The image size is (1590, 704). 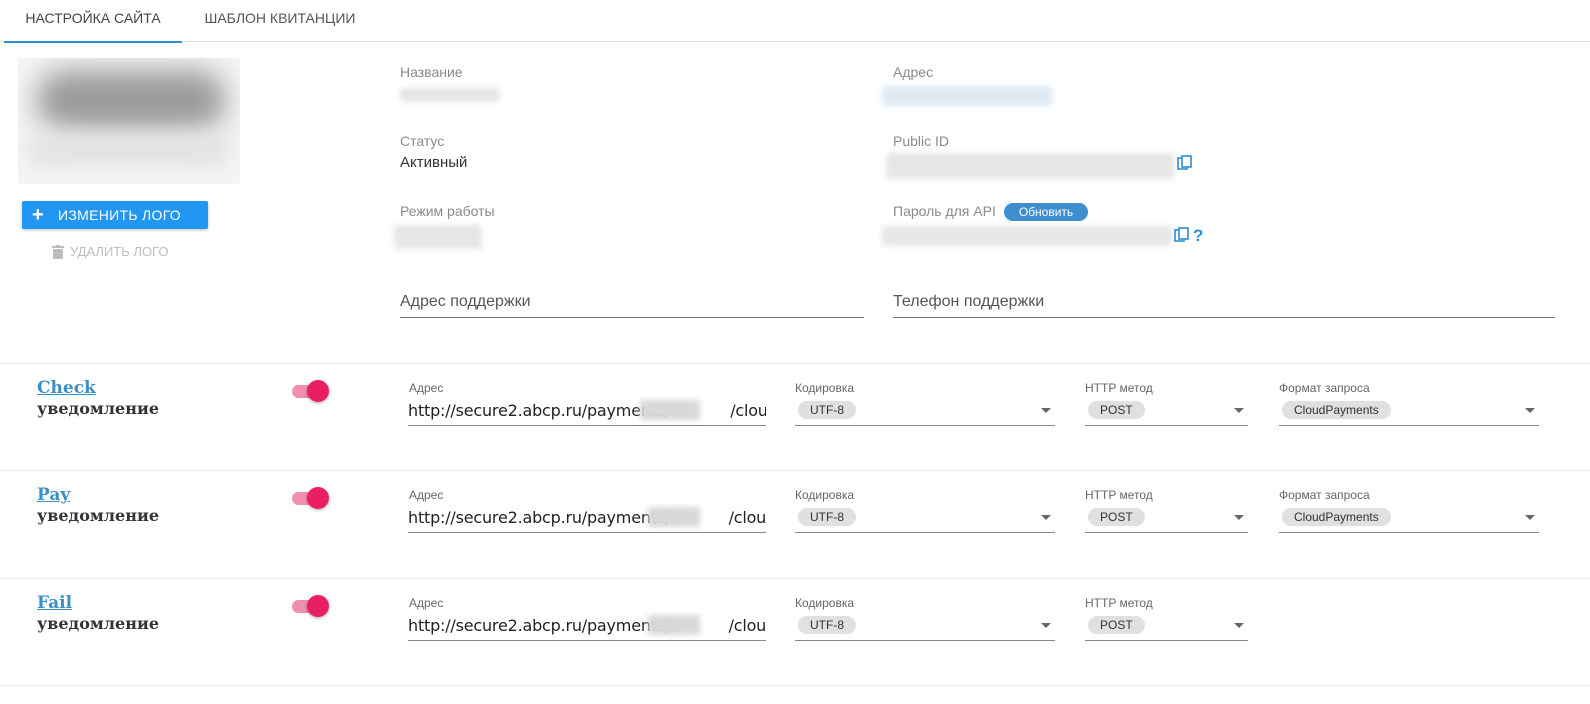 I want to click on tab-site-settings: НАСТРОЙКА САЙТА, so click(x=93, y=21).